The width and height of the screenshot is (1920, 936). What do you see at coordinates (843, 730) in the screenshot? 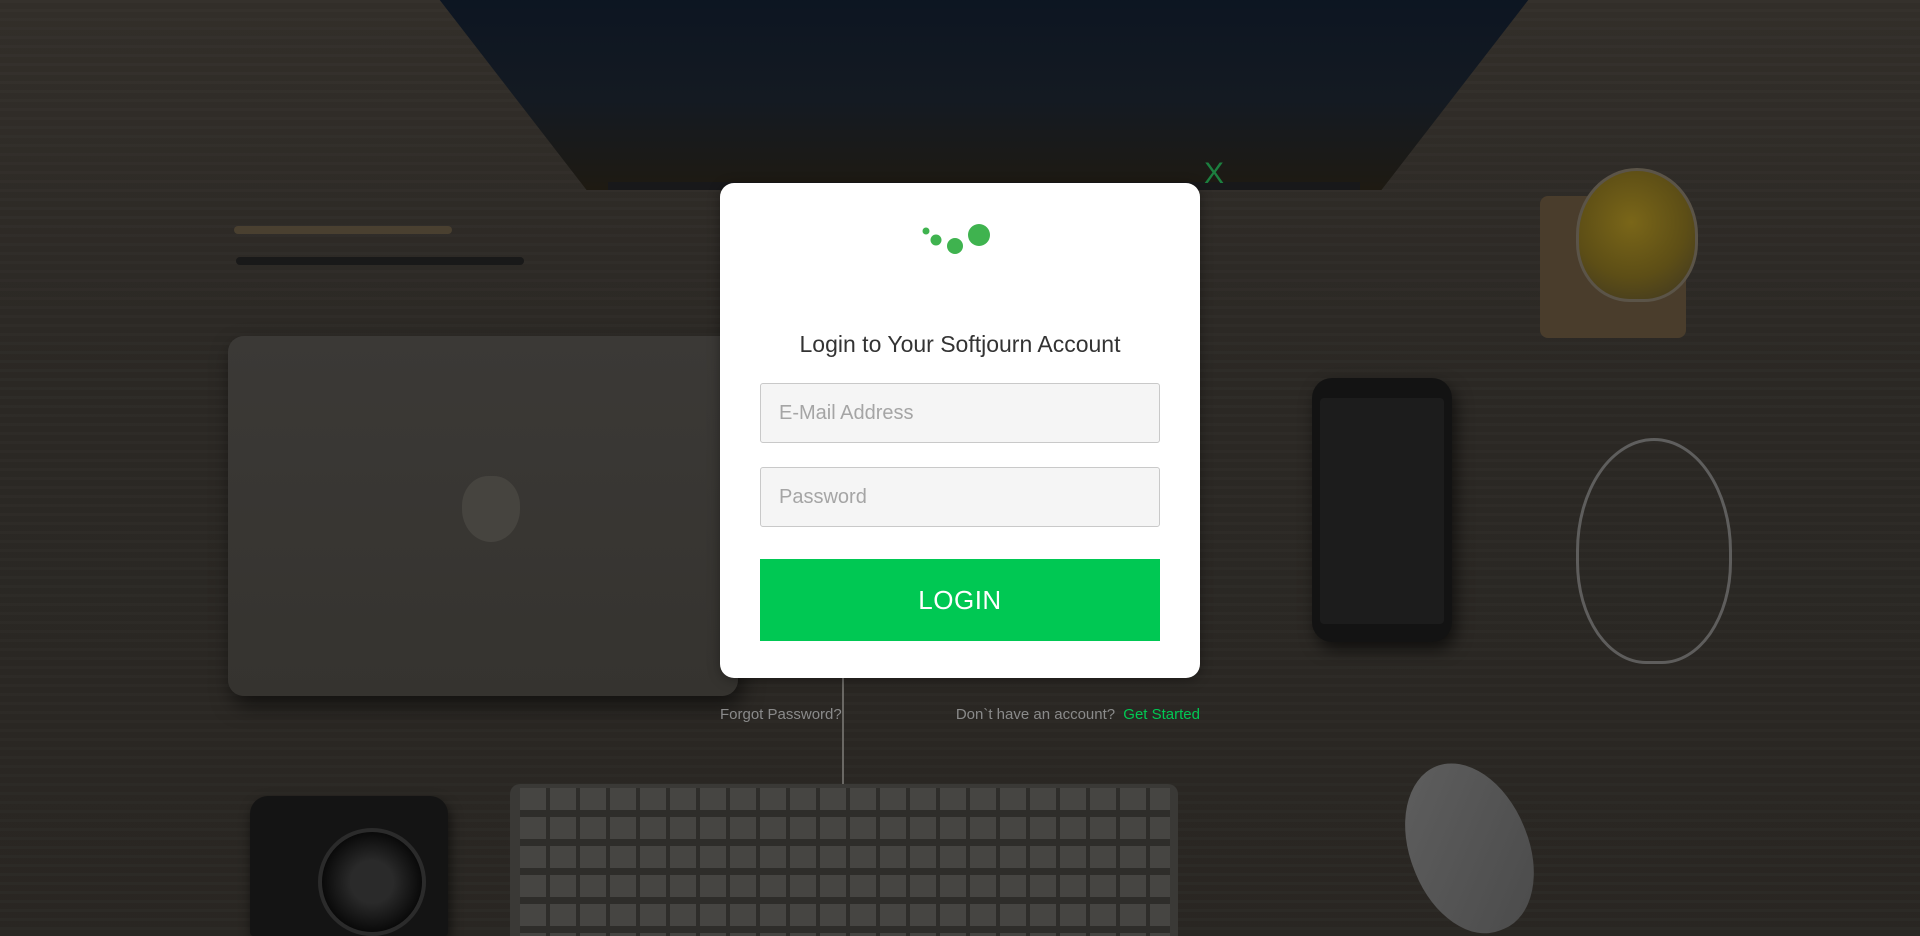
I see `cable-image` at bounding box center [843, 730].